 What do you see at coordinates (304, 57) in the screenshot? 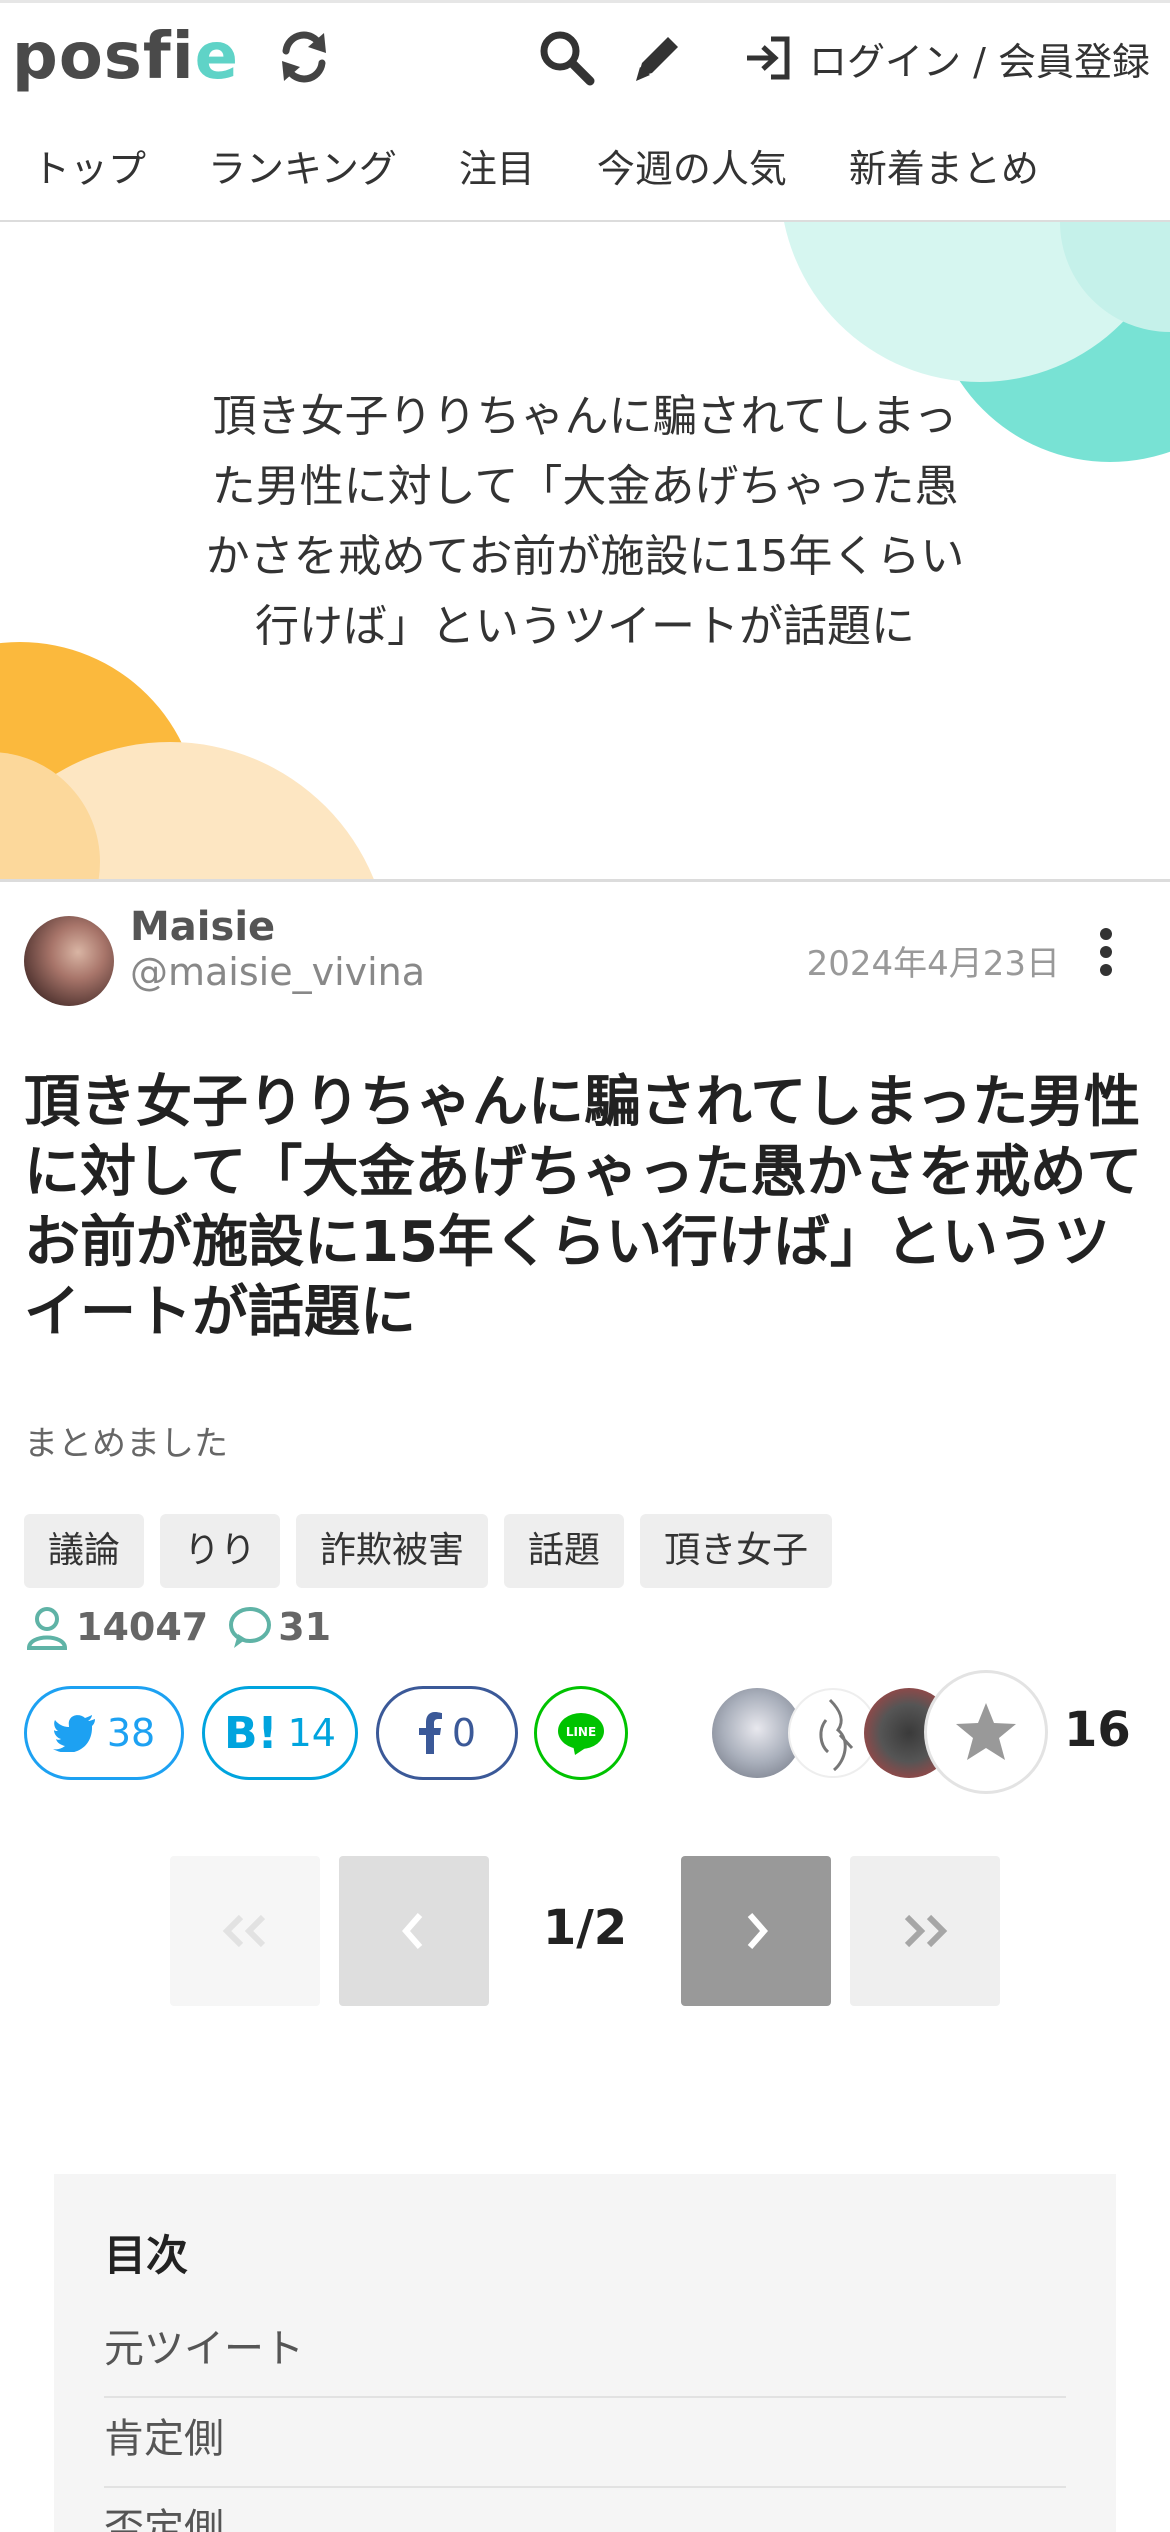
I see `refresh-icon` at bounding box center [304, 57].